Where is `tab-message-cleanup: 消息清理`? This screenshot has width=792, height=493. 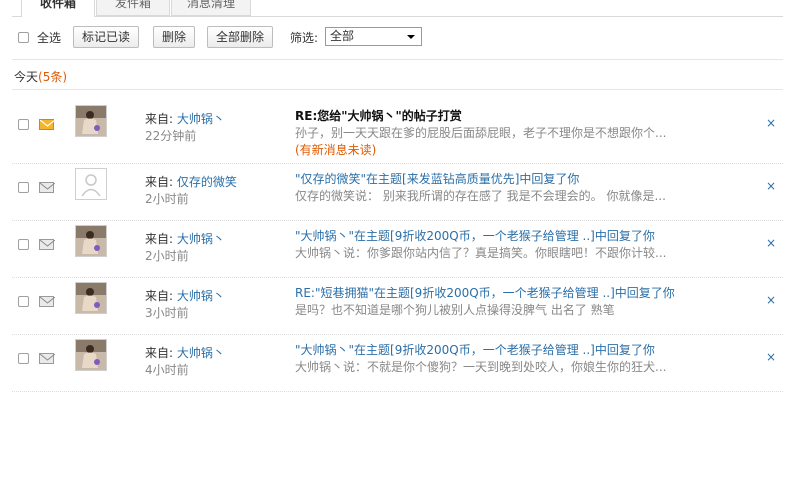
tab-message-cleanup: 消息清理 is located at coordinates (211, 8).